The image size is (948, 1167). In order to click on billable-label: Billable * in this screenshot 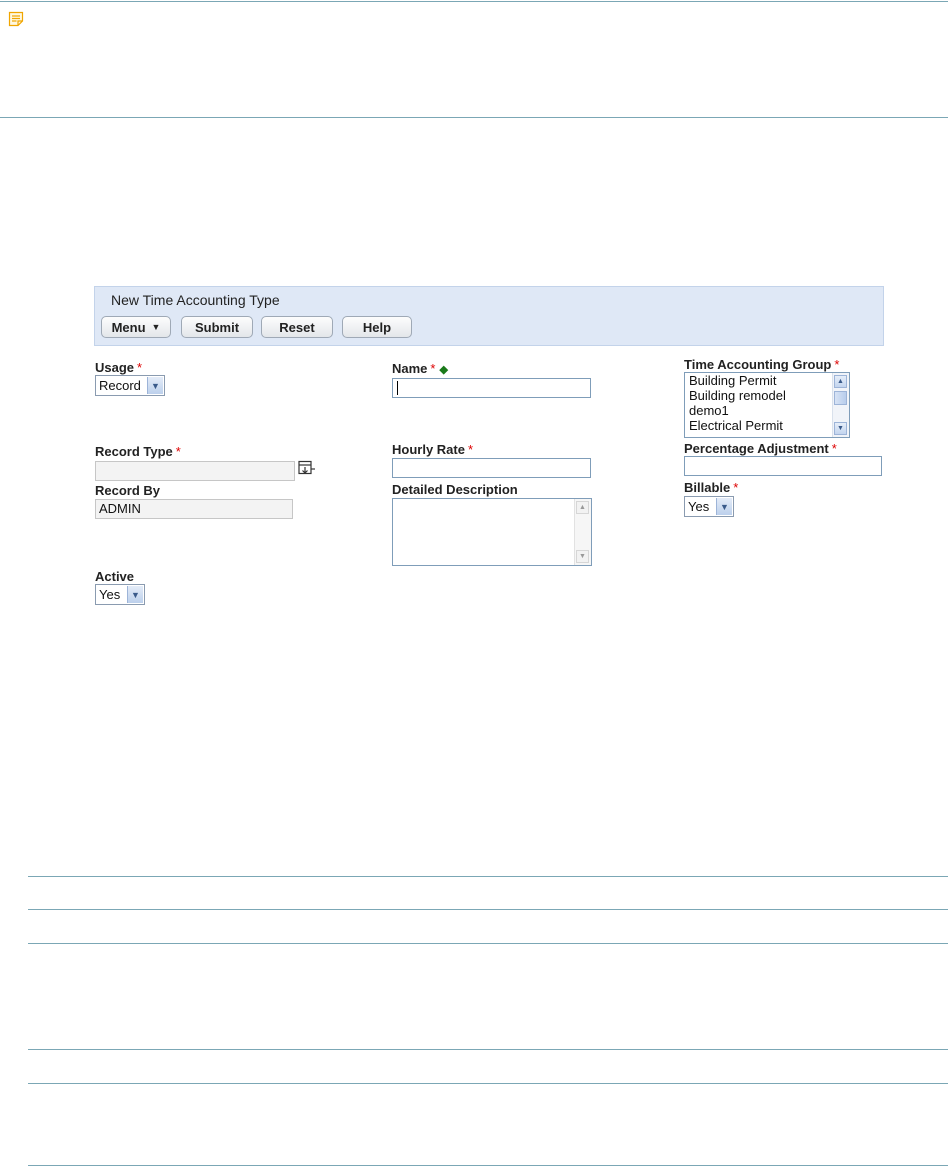, I will do `click(711, 487)`.